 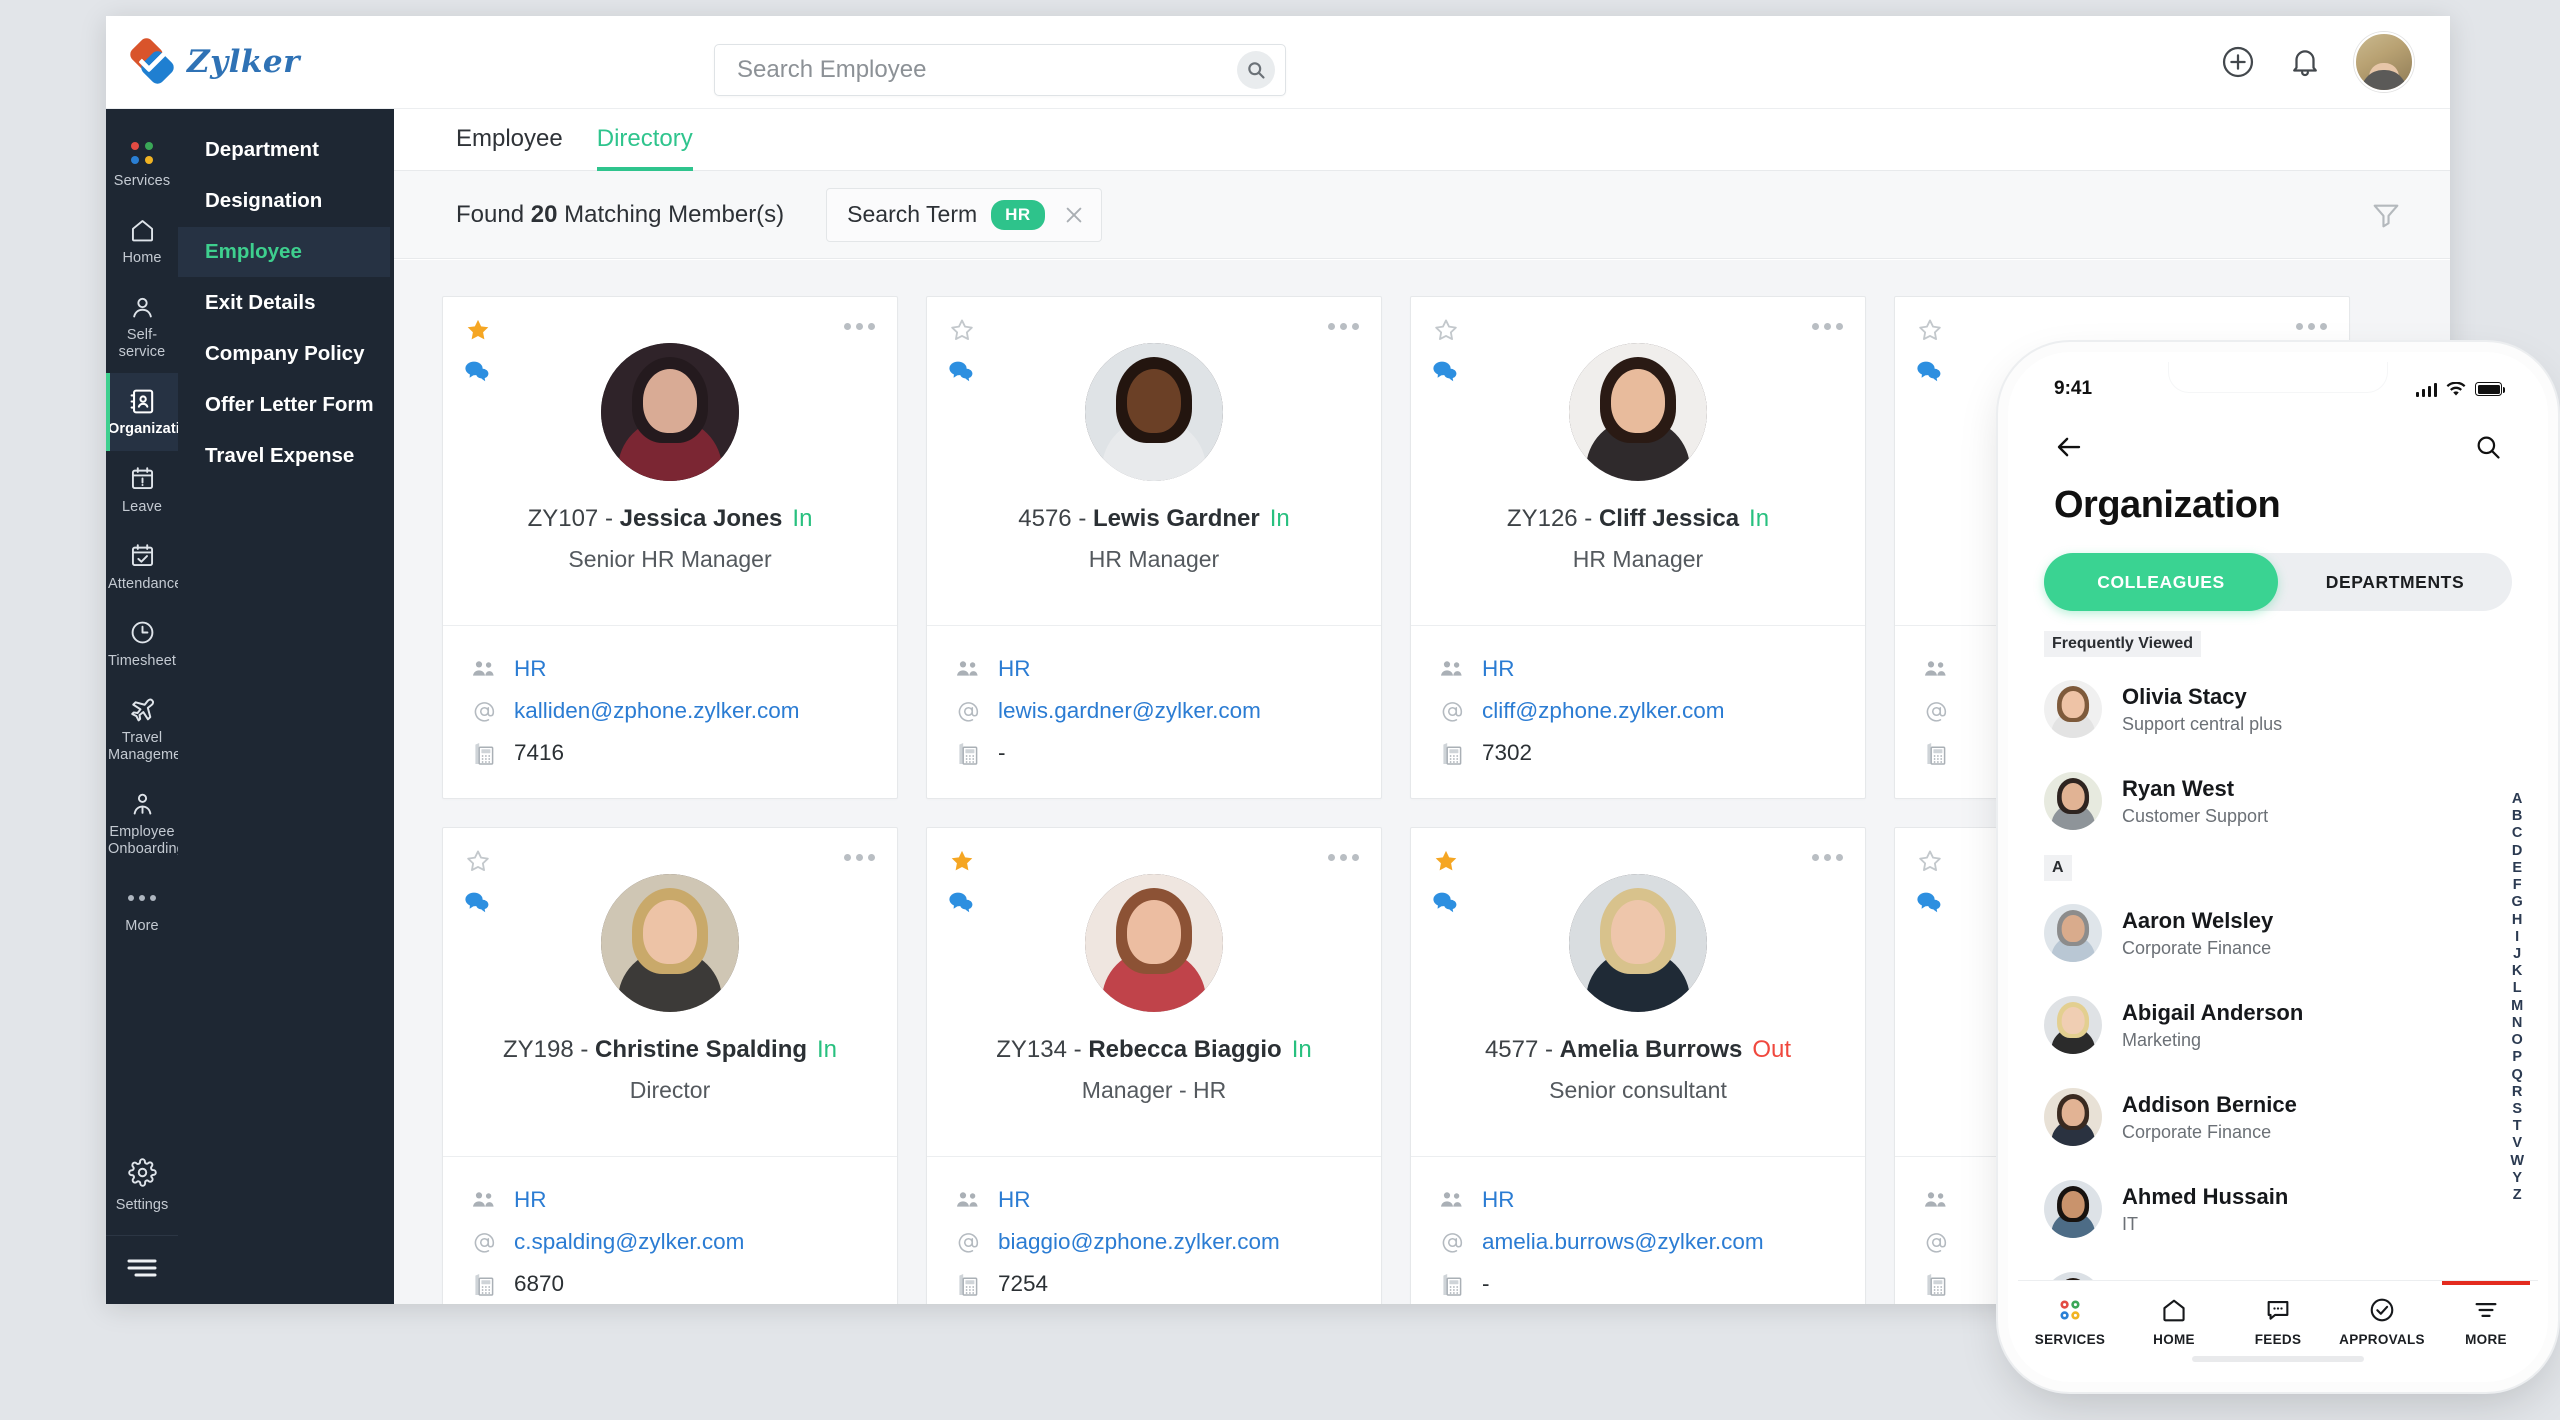 I want to click on contact-list-item: Ahmed Hussain IT, so click(x=2291, y=1209).